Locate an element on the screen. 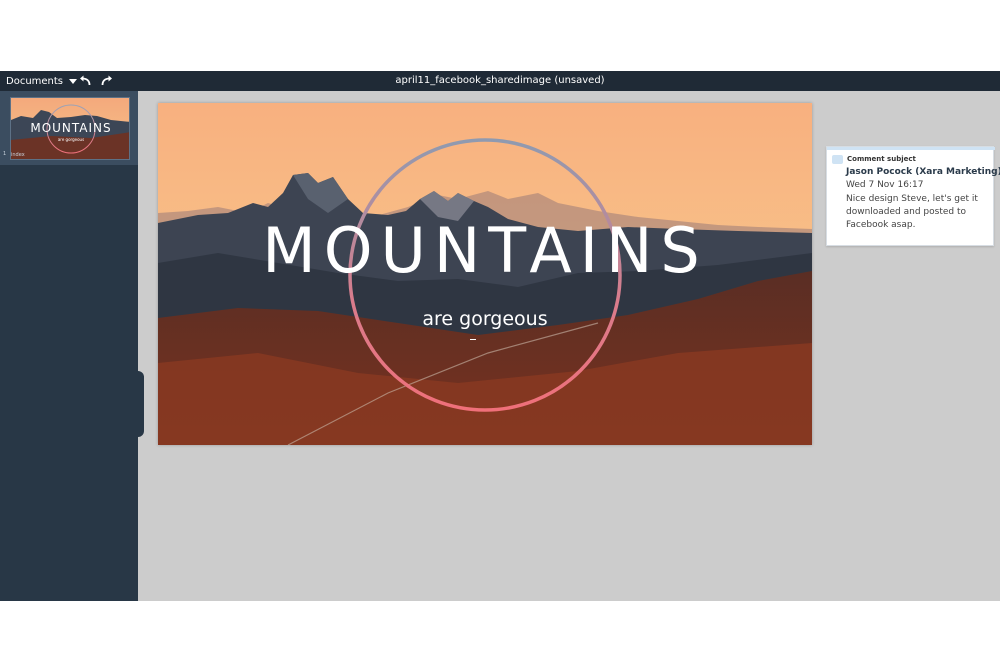 This screenshot has width=1000, height=667. design-heading-text: MOUNTAINS is located at coordinates (485, 251).